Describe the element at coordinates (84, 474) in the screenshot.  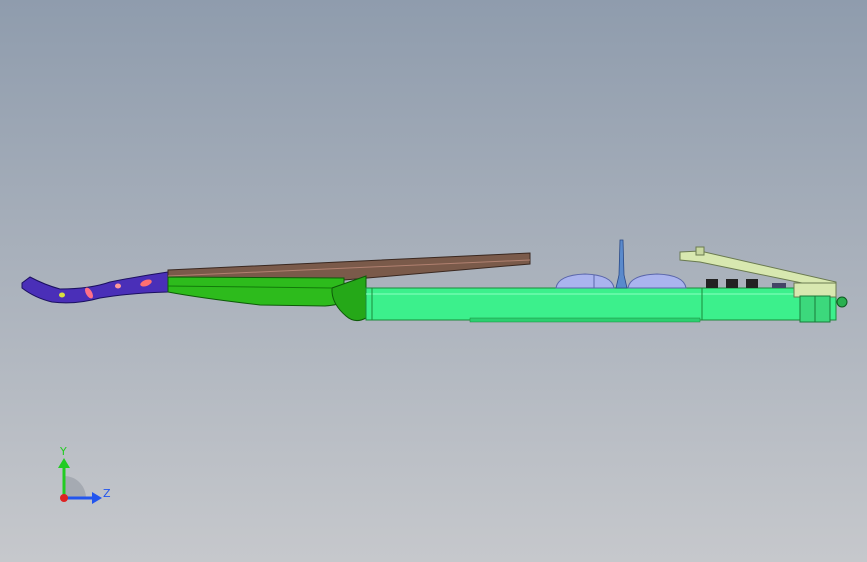
I see `coordinate-triad: Y Z` at that location.